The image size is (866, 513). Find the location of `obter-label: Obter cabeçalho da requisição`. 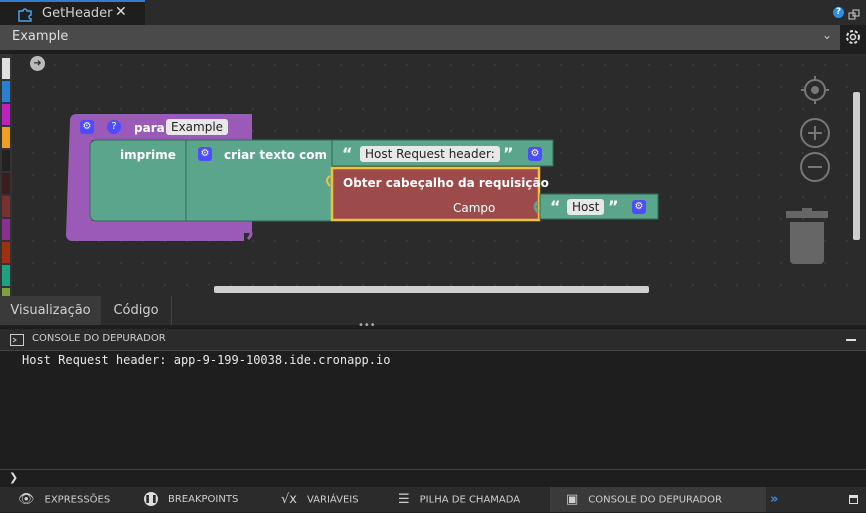

obter-label: Obter cabeçalho da requisição is located at coordinates (446, 183).